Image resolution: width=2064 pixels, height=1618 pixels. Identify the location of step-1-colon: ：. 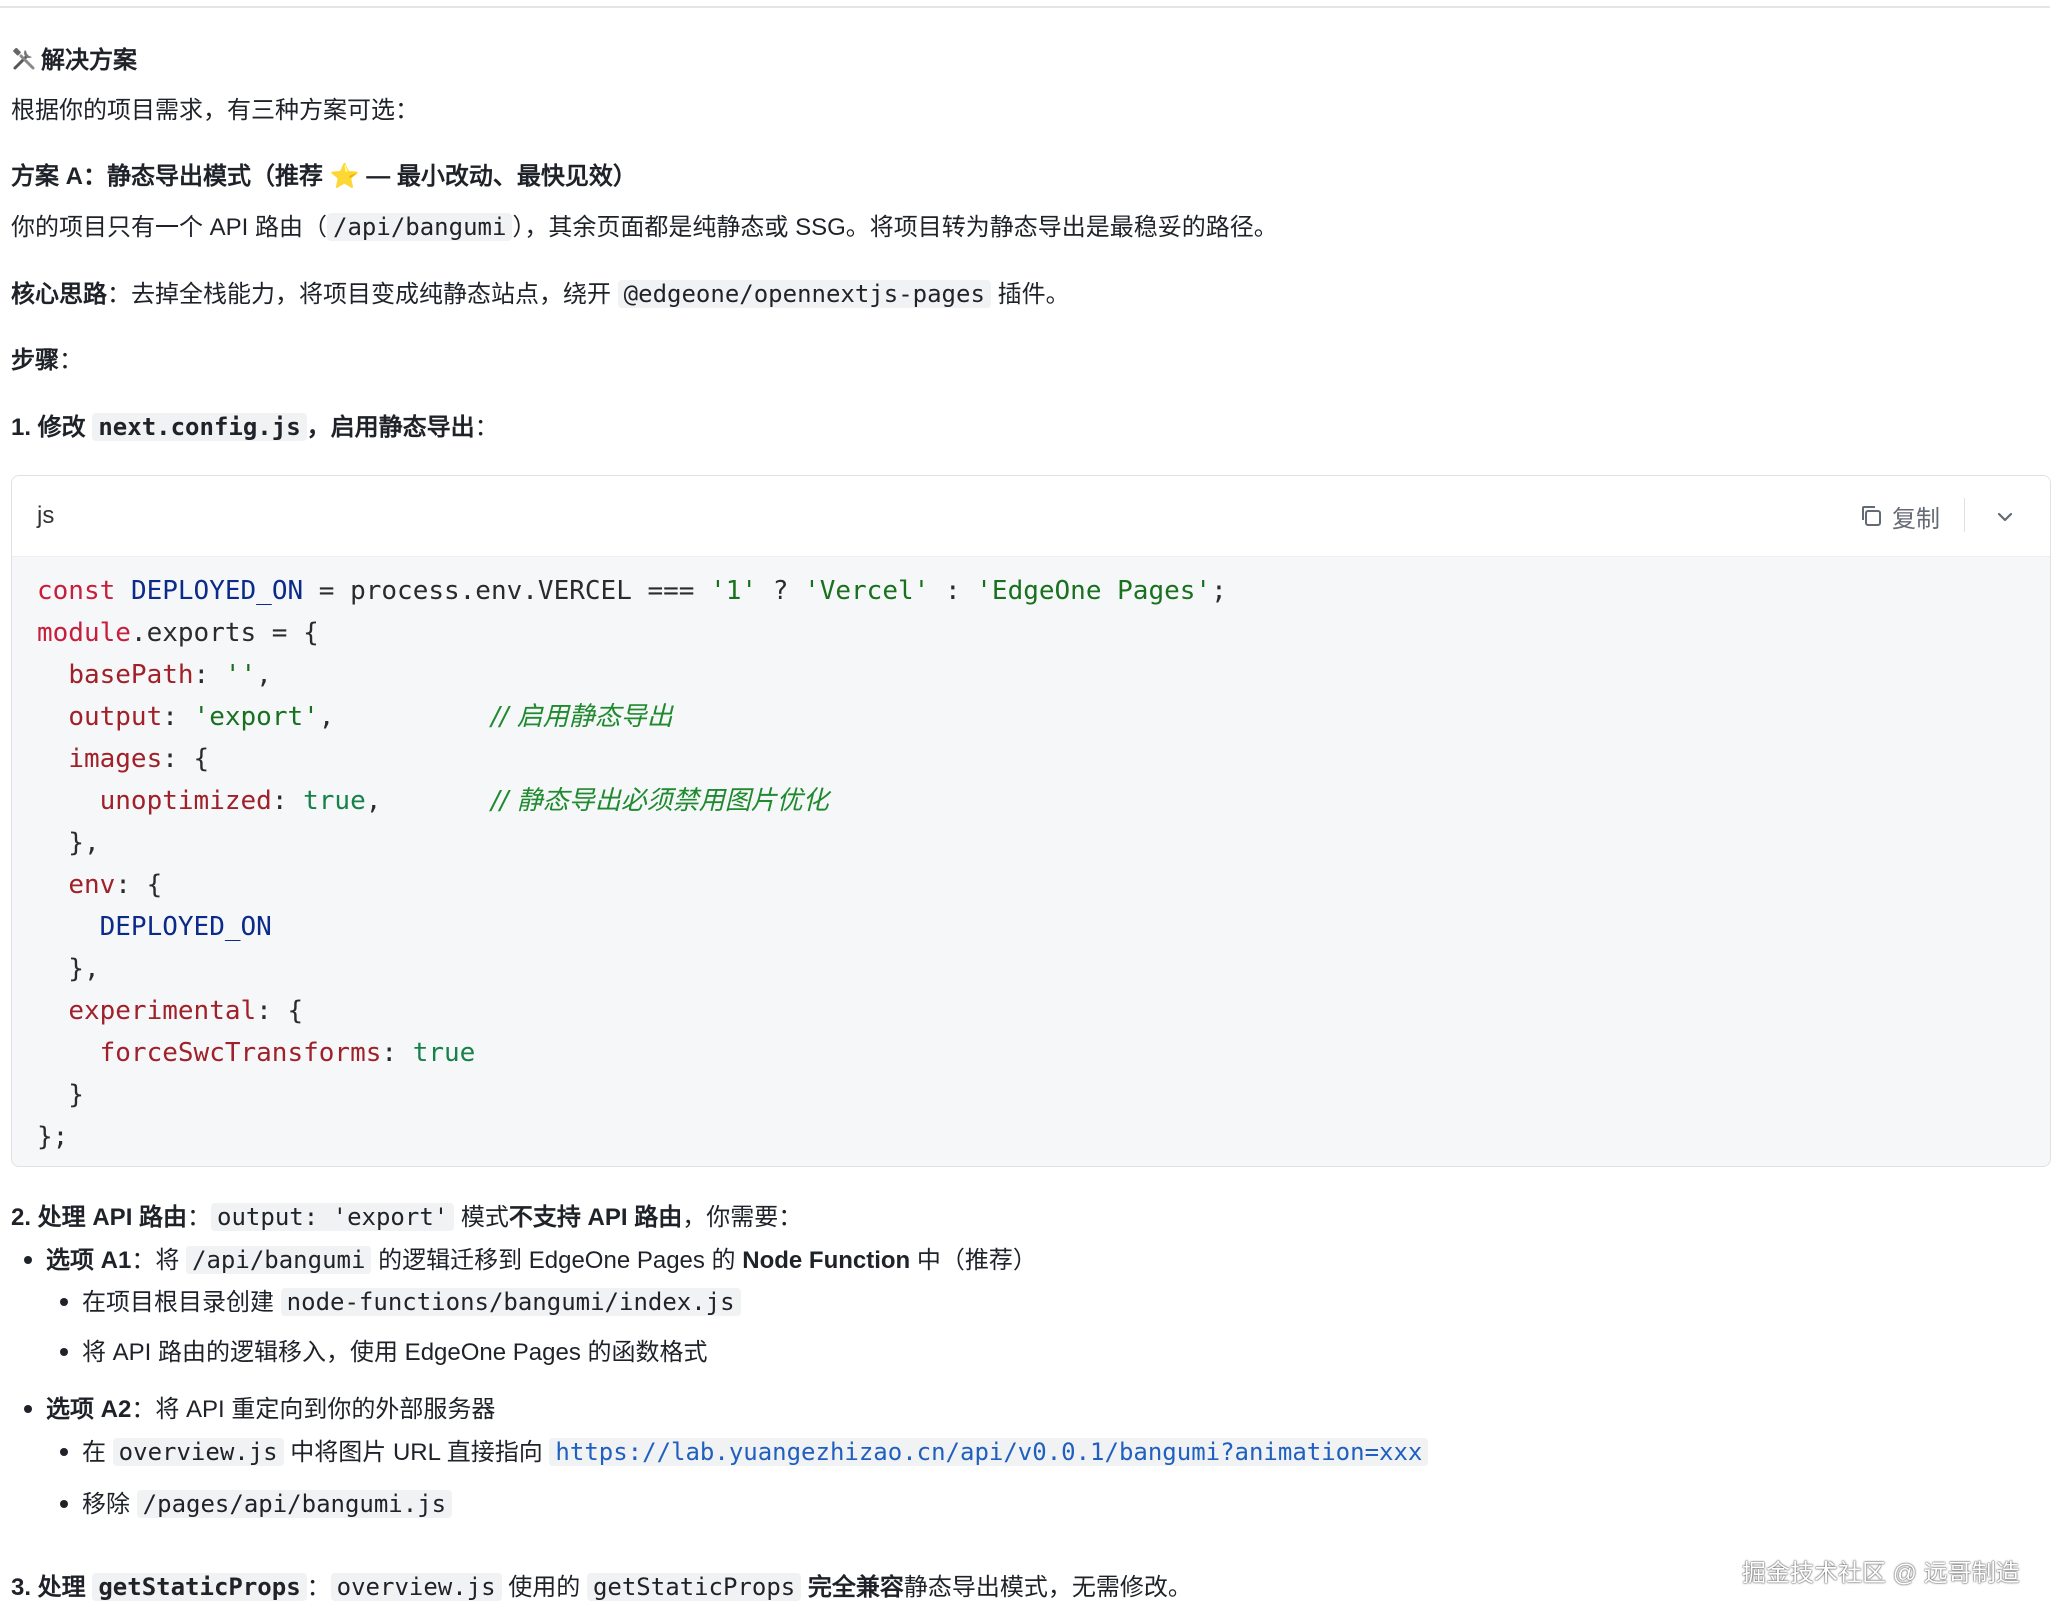
(486, 427).